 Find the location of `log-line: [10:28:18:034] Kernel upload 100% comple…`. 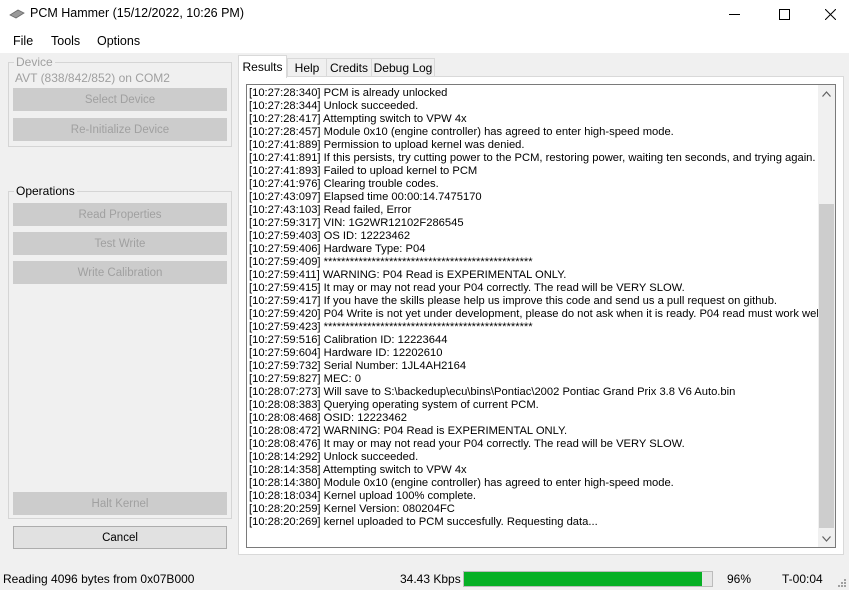

log-line: [10:28:18:034] Kernel upload 100% comple… is located at coordinates (363, 496).